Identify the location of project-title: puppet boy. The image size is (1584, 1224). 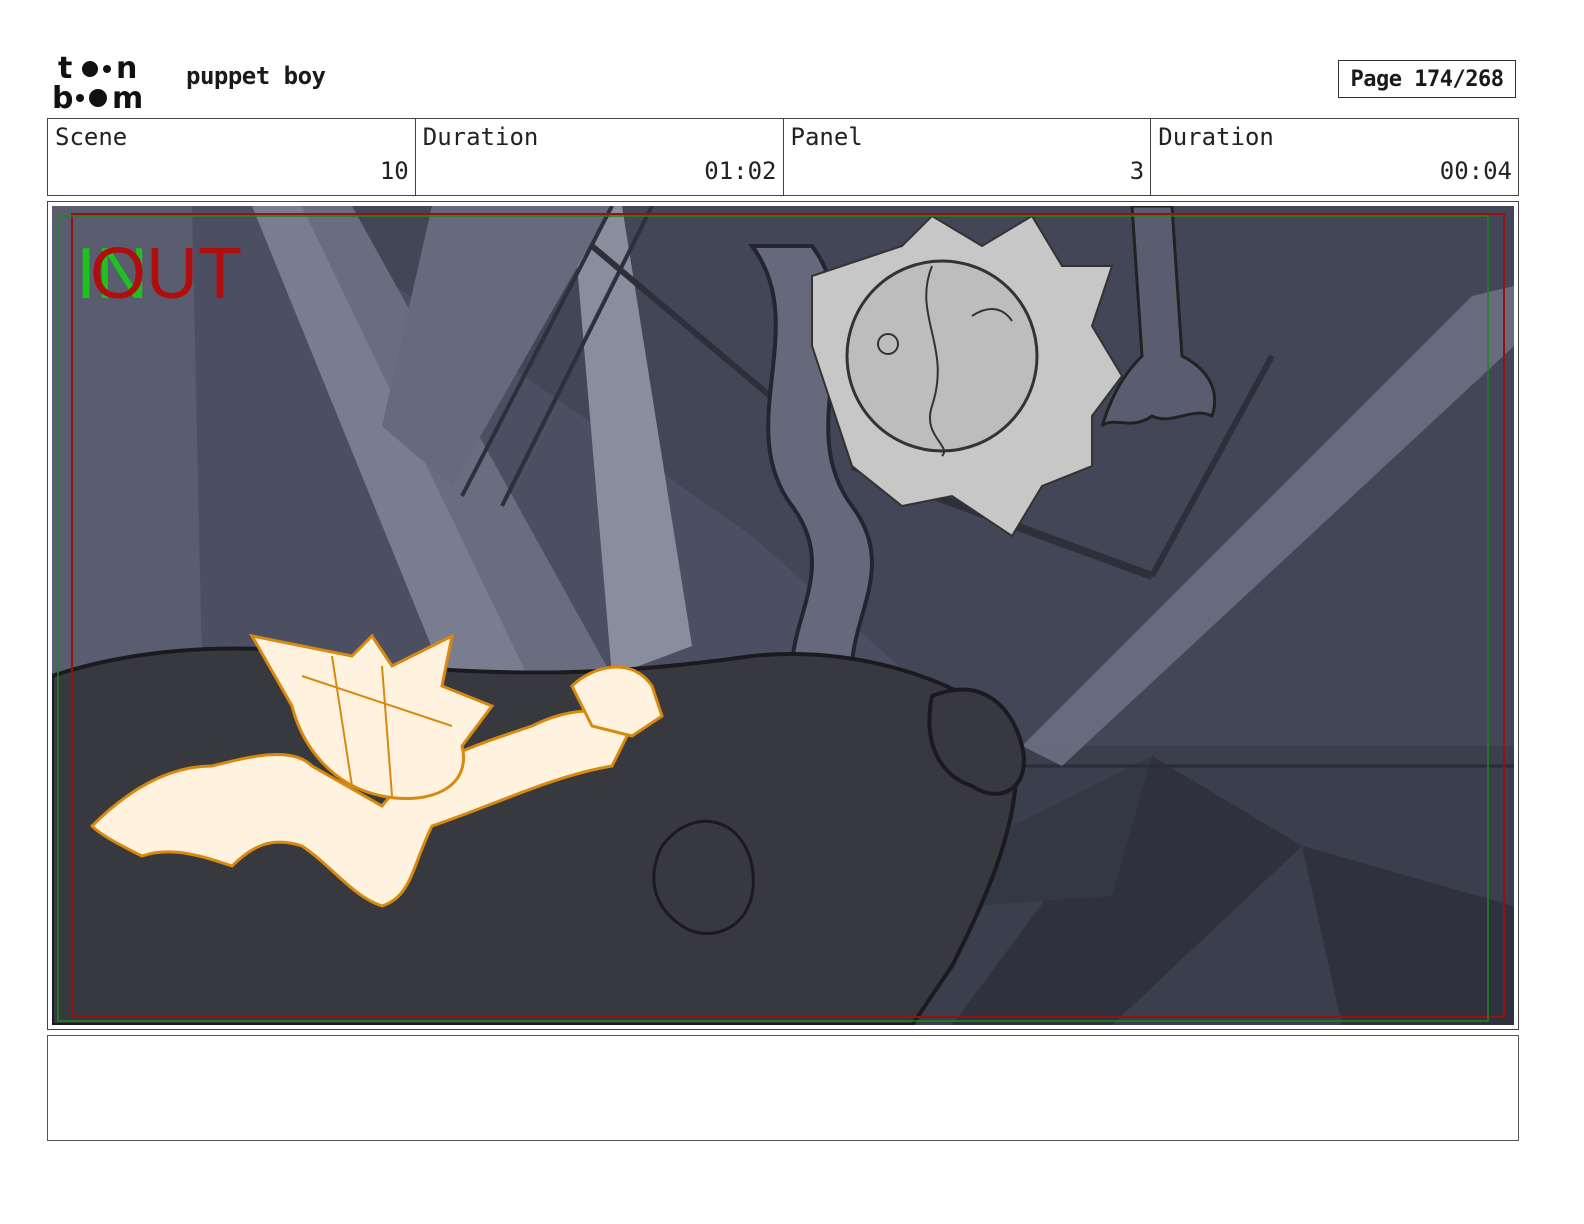
(256, 76).